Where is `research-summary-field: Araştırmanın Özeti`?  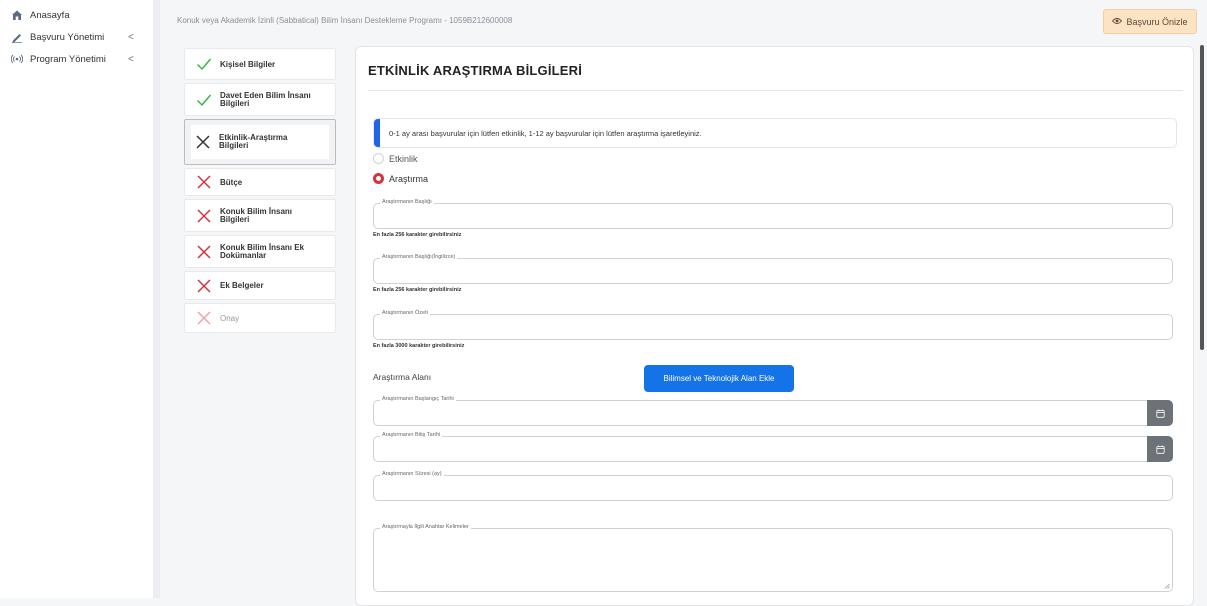 research-summary-field: Araştırmanın Özeti is located at coordinates (773, 325).